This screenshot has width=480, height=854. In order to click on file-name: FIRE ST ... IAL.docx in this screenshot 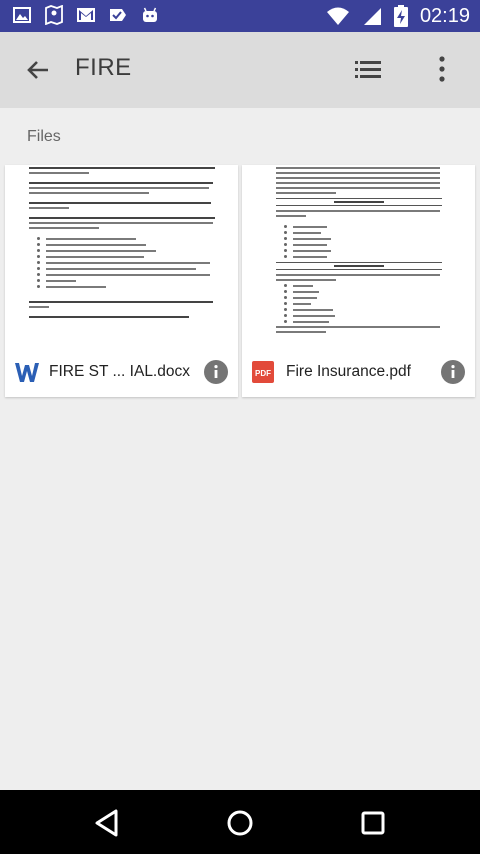, I will do `click(119, 371)`.